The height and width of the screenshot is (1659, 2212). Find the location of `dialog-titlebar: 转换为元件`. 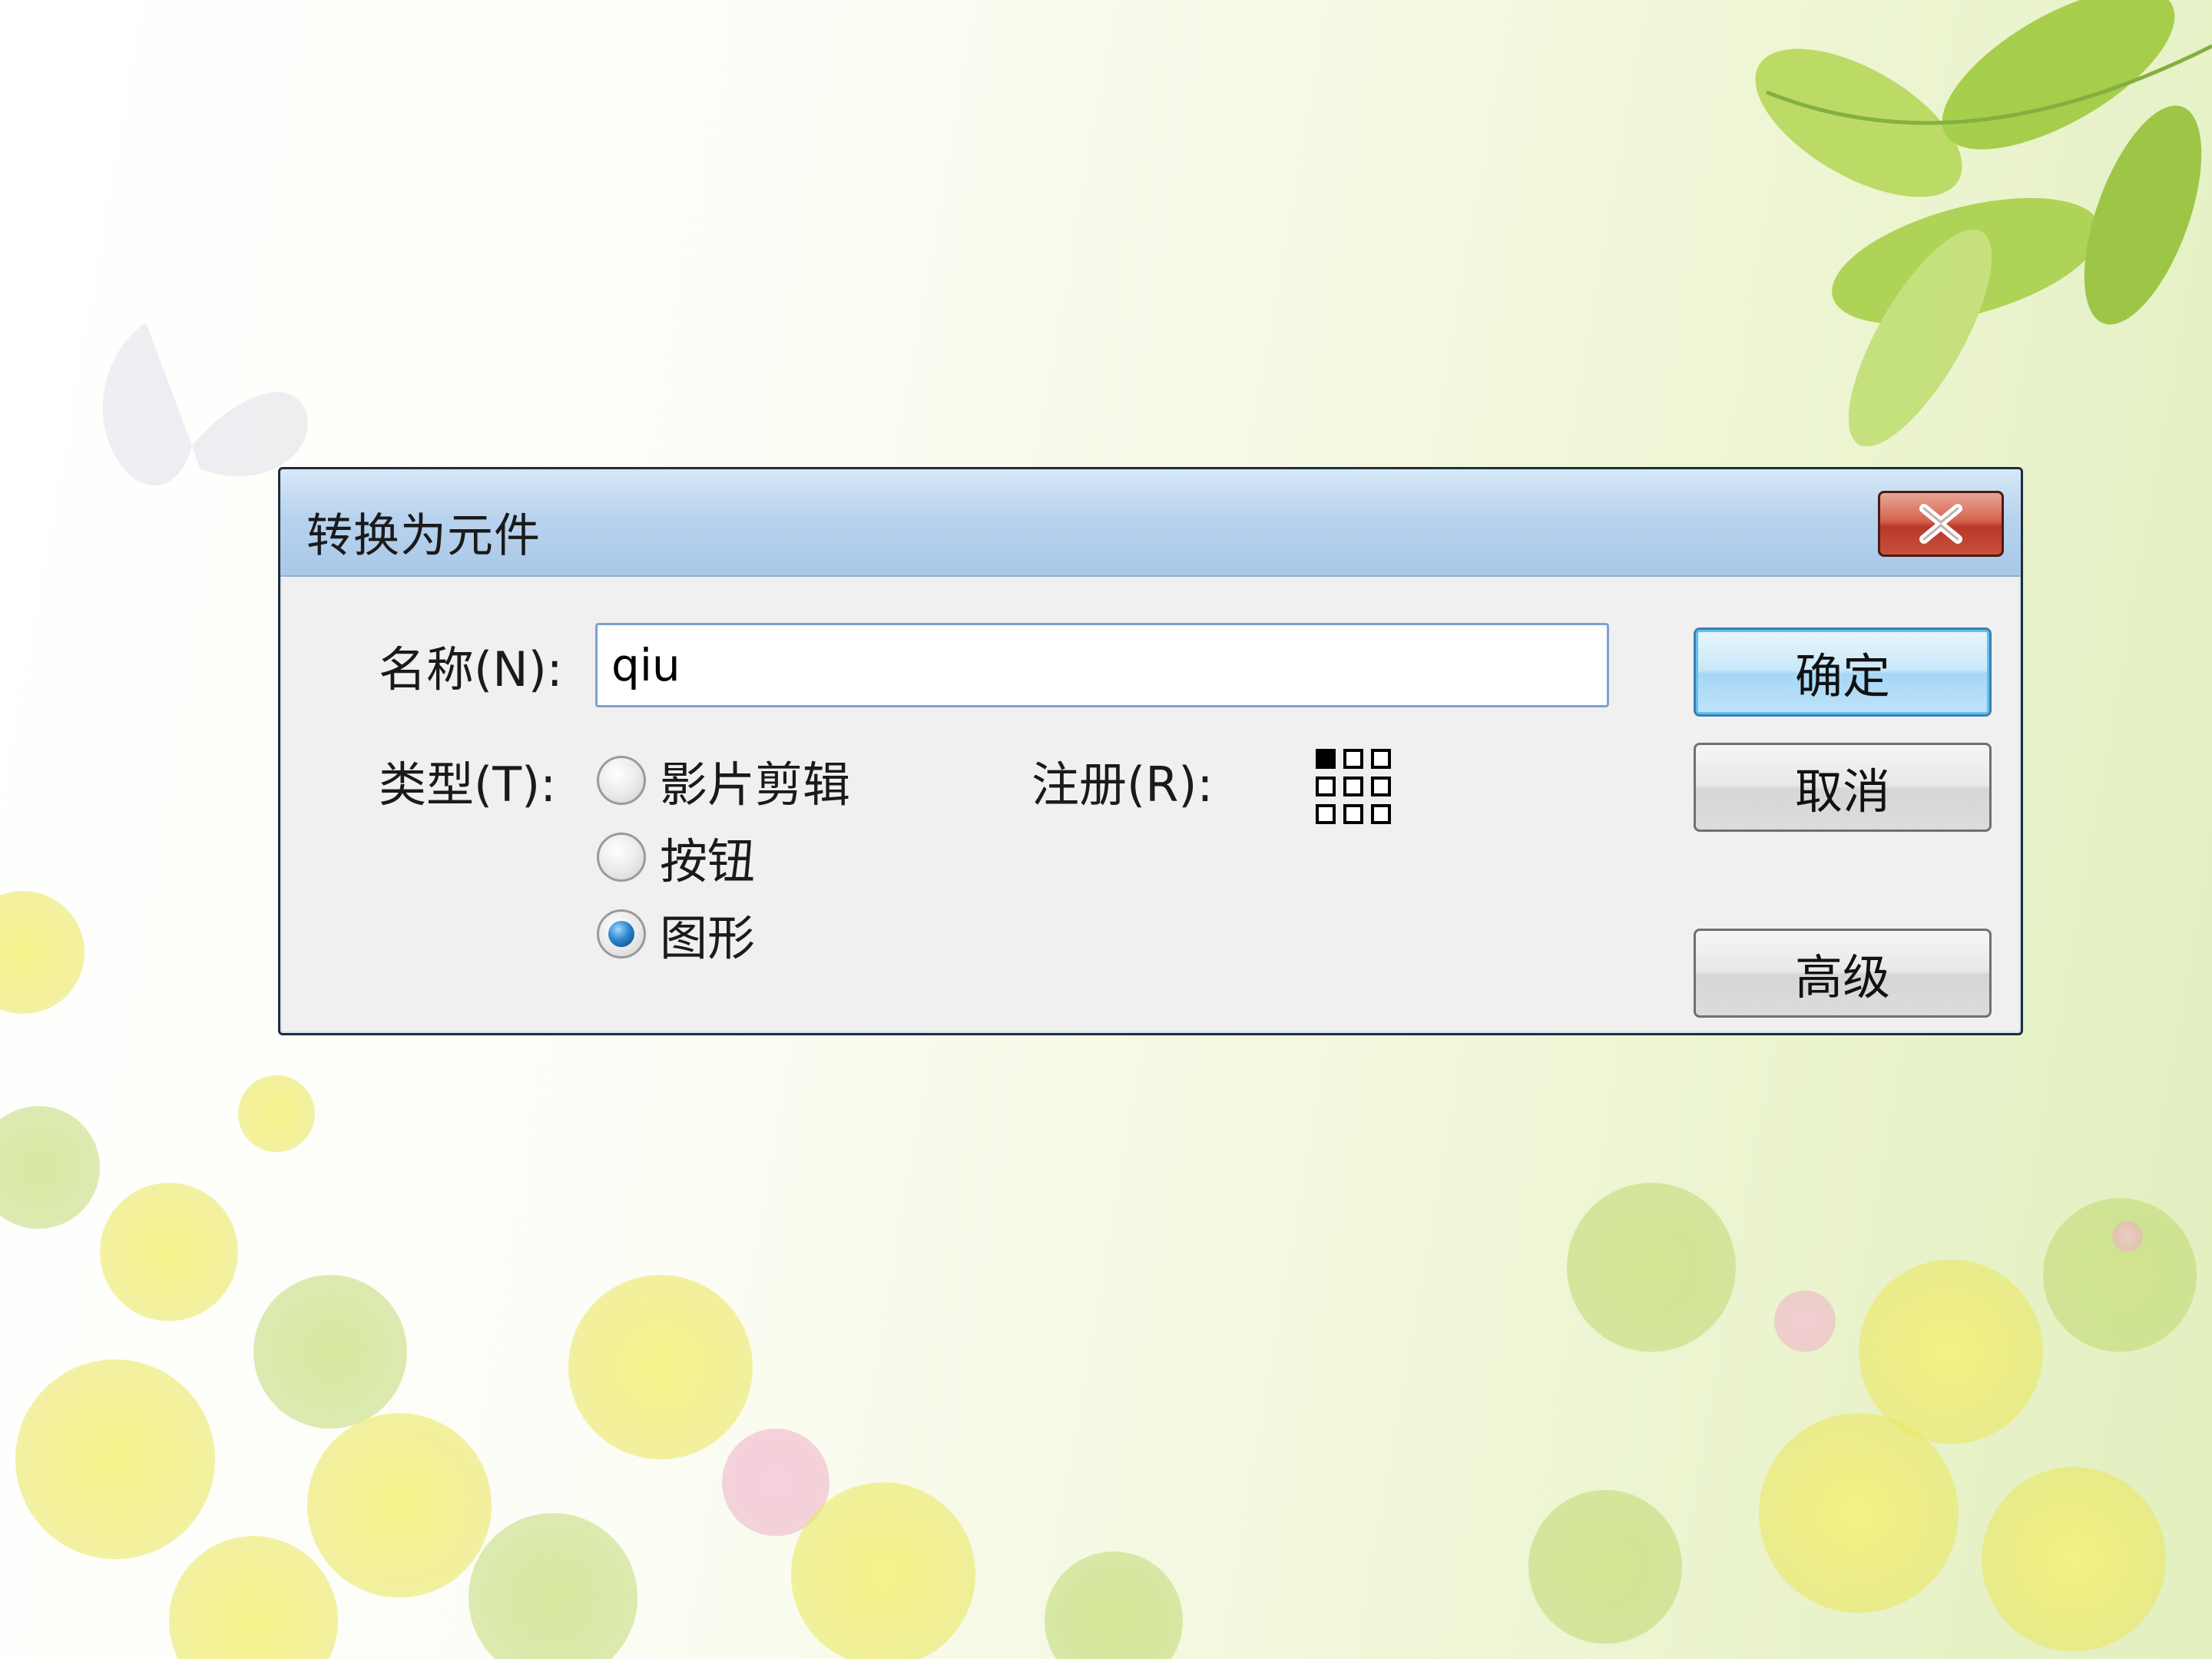

dialog-titlebar: 转换为元件 is located at coordinates (1151, 523).